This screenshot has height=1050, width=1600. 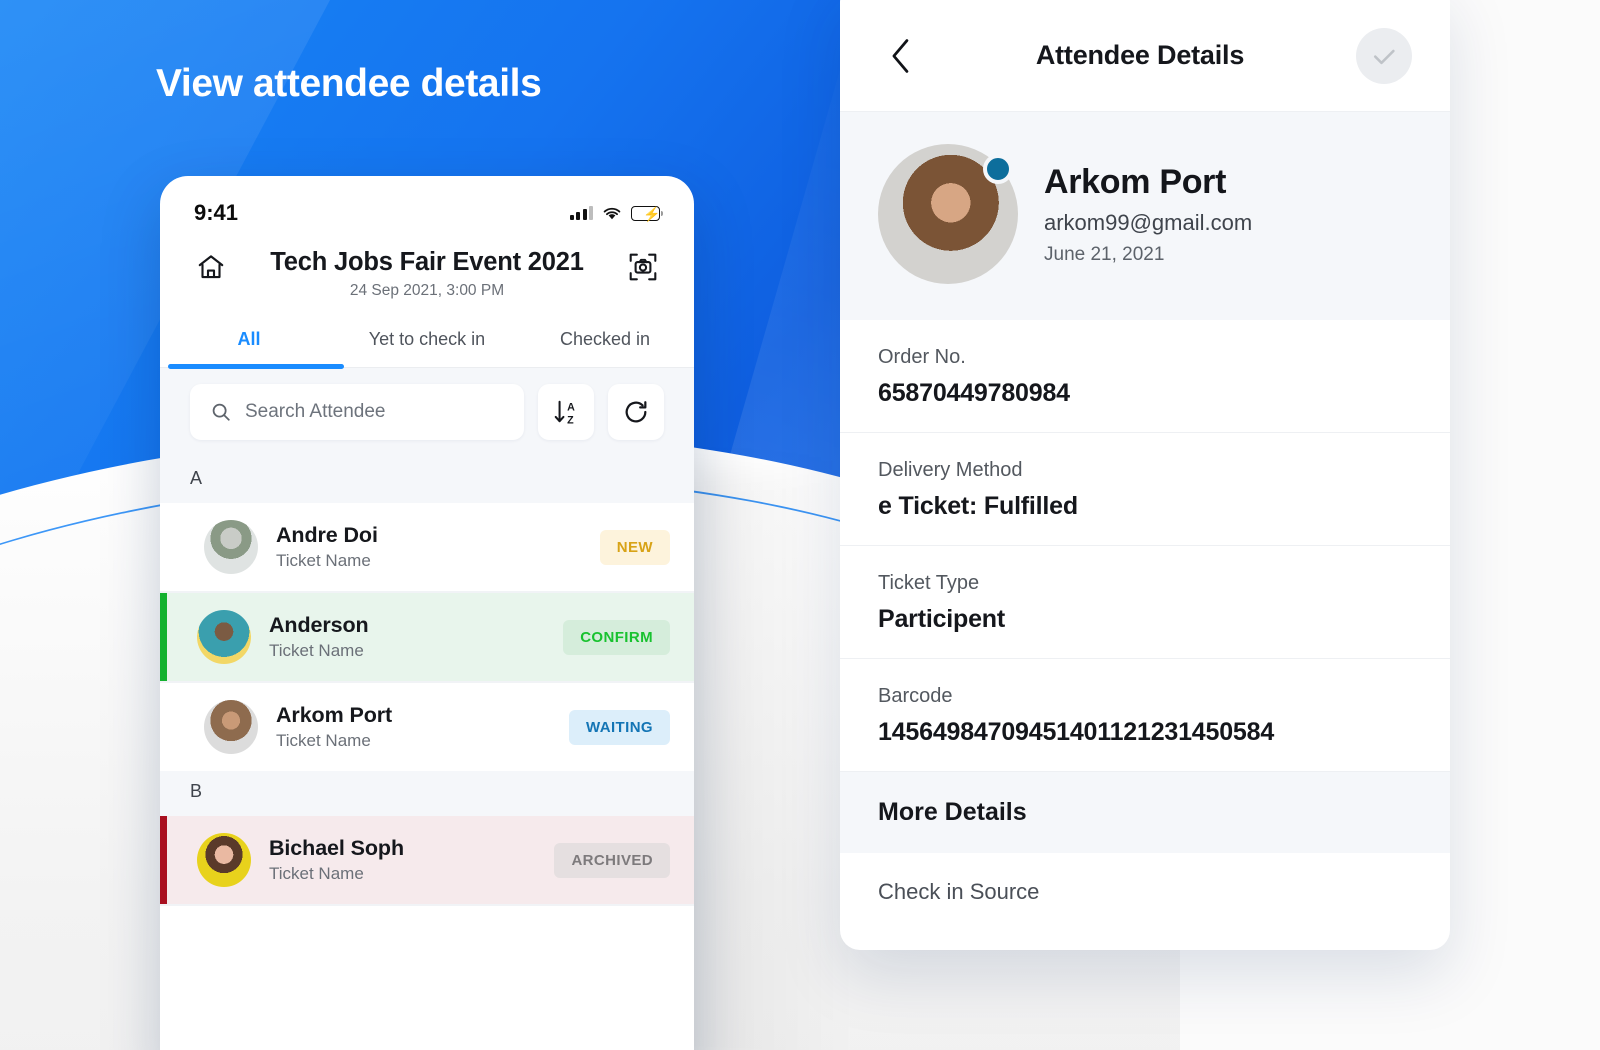 I want to click on status-badge: WAITING, so click(x=619, y=727).